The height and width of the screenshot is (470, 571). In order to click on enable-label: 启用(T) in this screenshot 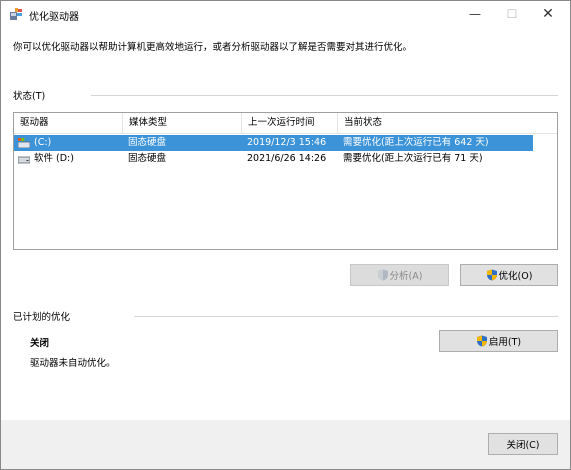, I will do `click(505, 342)`.